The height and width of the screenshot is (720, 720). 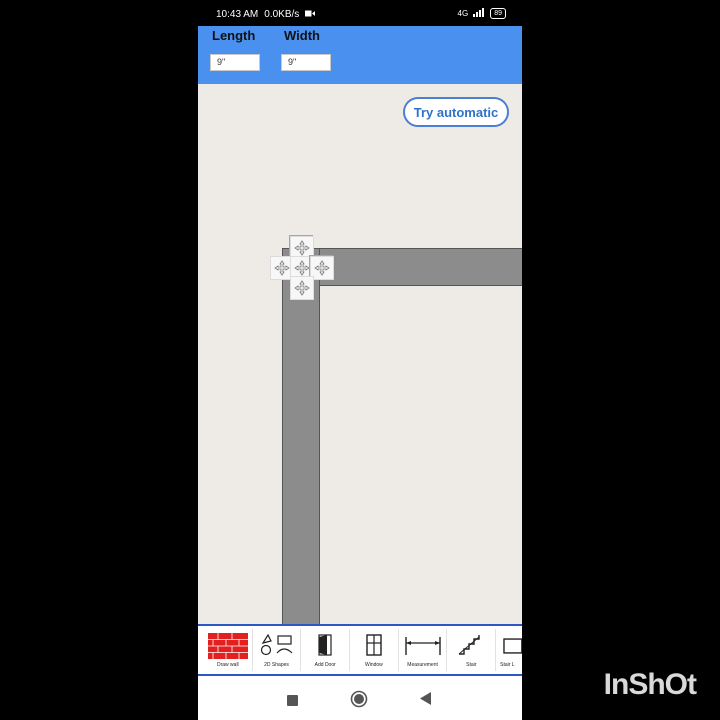 What do you see at coordinates (423, 645) in the screenshot?
I see `ruler-icon` at bounding box center [423, 645].